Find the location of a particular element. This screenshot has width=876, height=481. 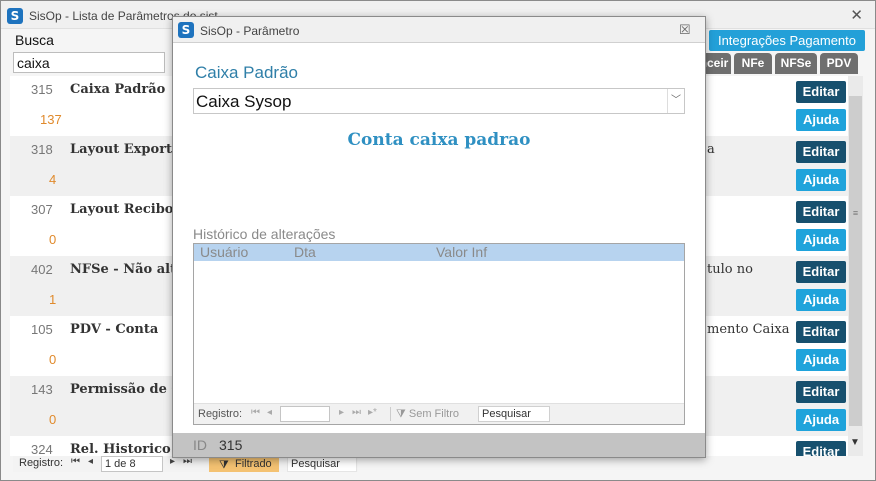

last-record-icon: ⏭ is located at coordinates (356, 412).